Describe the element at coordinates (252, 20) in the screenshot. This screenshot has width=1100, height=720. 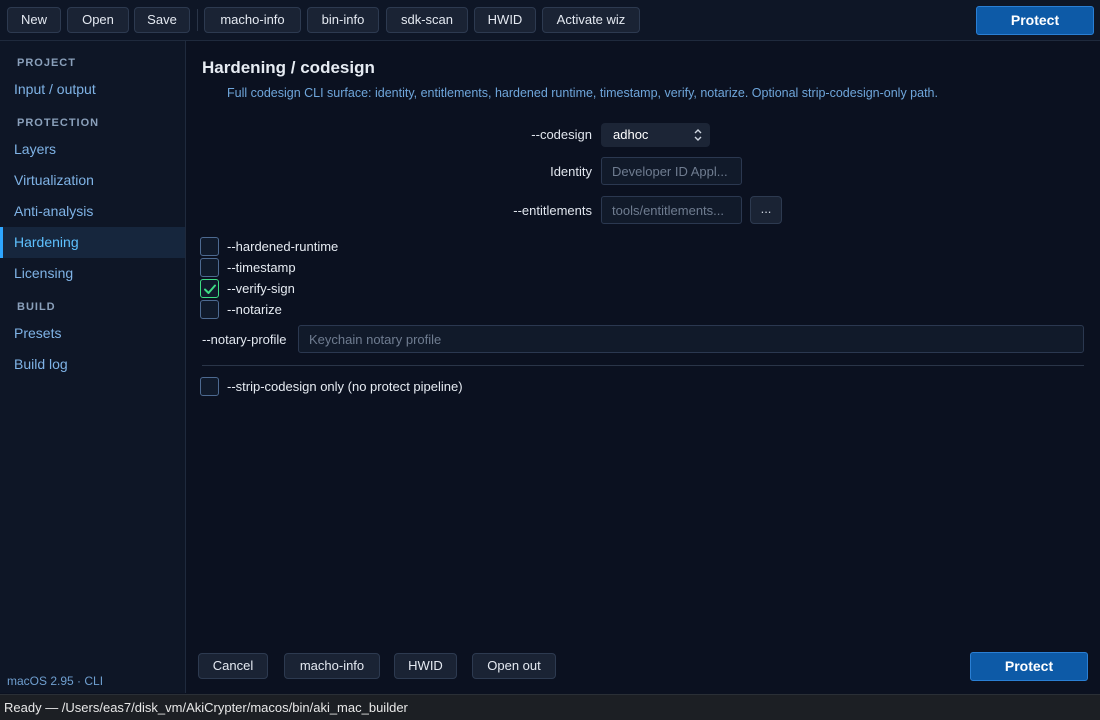
I see `macho-info-button: macho-info` at that location.